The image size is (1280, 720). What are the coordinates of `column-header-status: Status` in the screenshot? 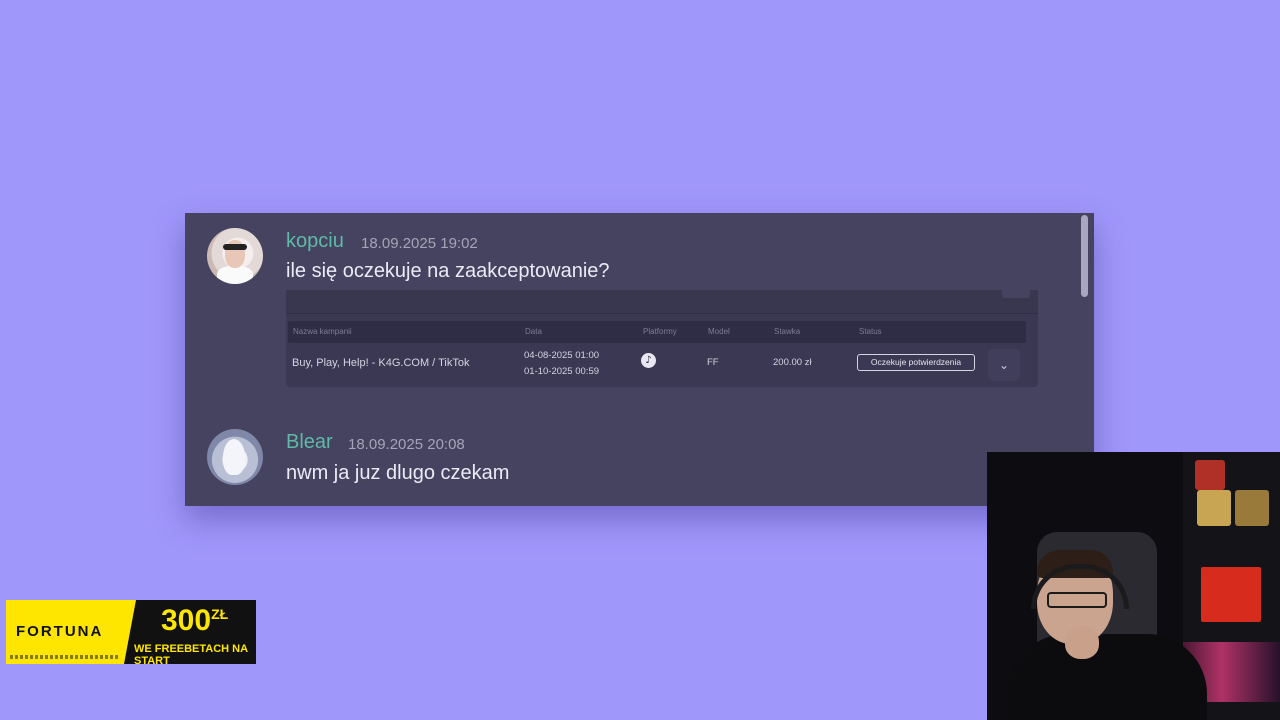 It's located at (870, 331).